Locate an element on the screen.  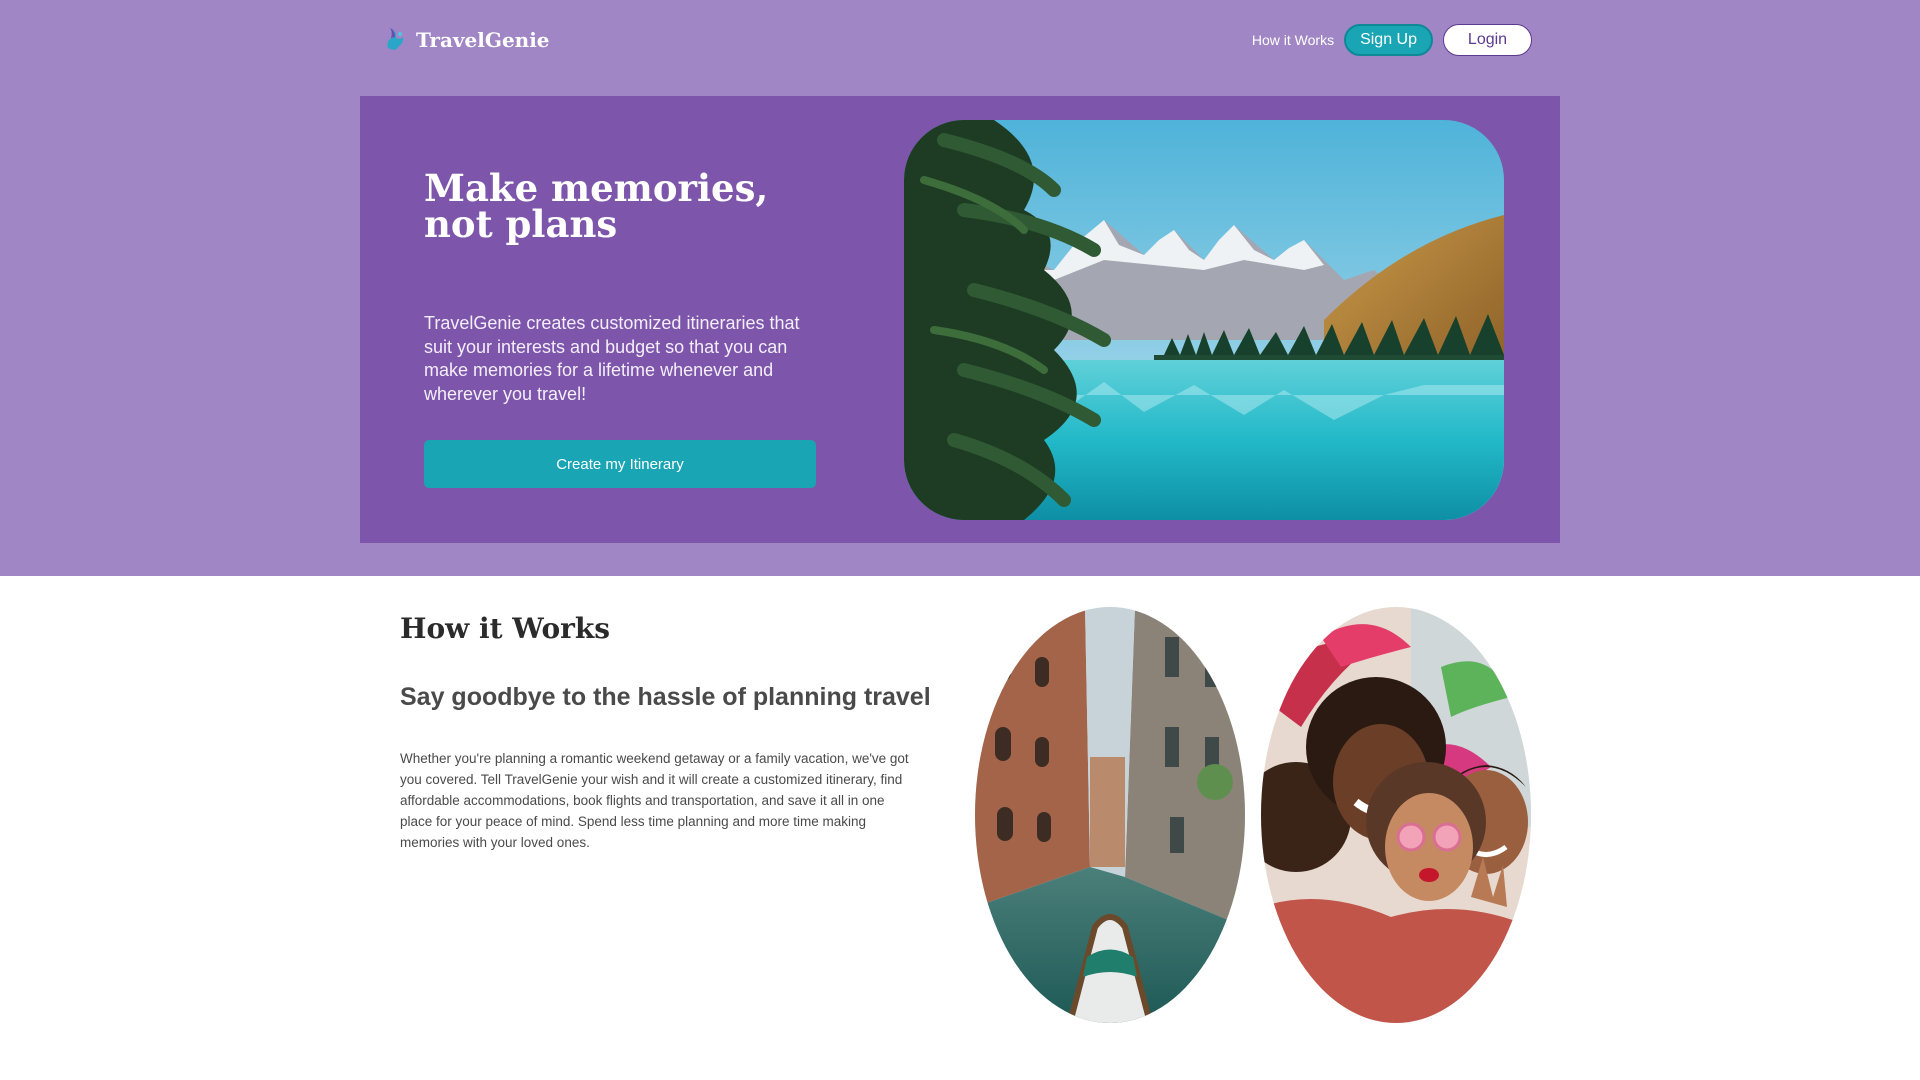
venice-canal-photo is located at coordinates (1110, 815).